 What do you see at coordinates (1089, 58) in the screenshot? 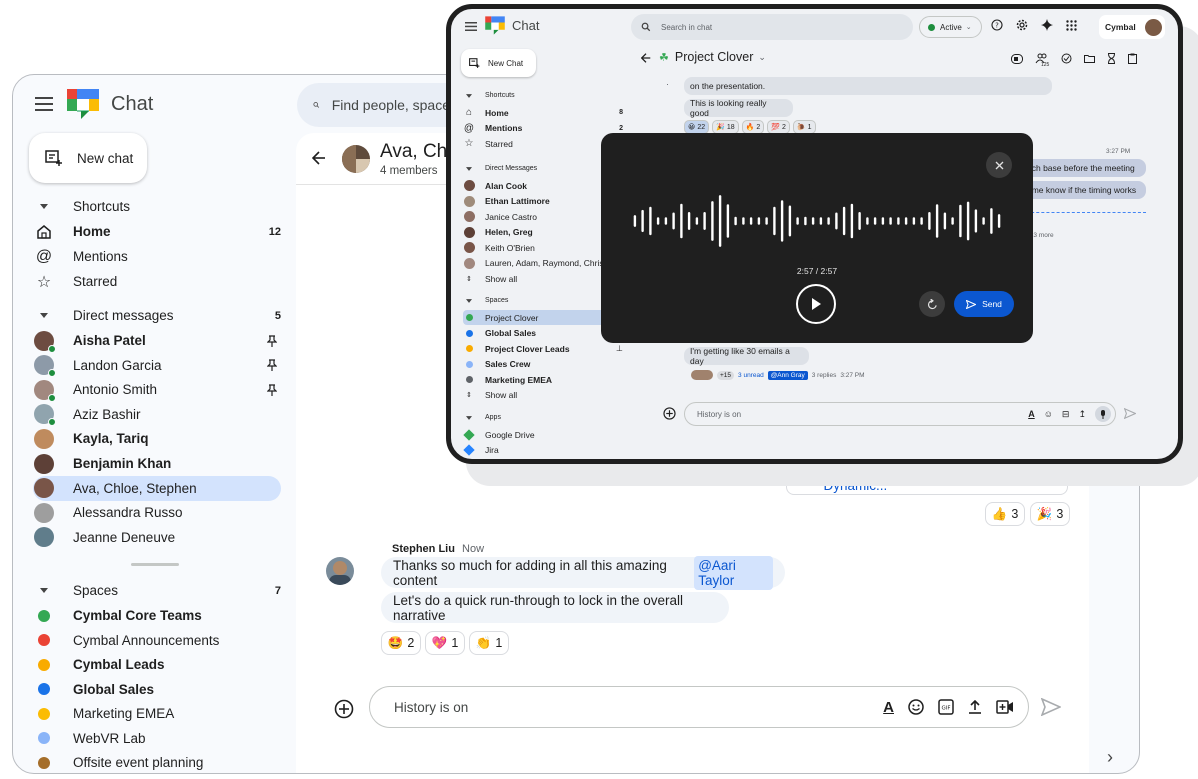
I see `folder-icon` at bounding box center [1089, 58].